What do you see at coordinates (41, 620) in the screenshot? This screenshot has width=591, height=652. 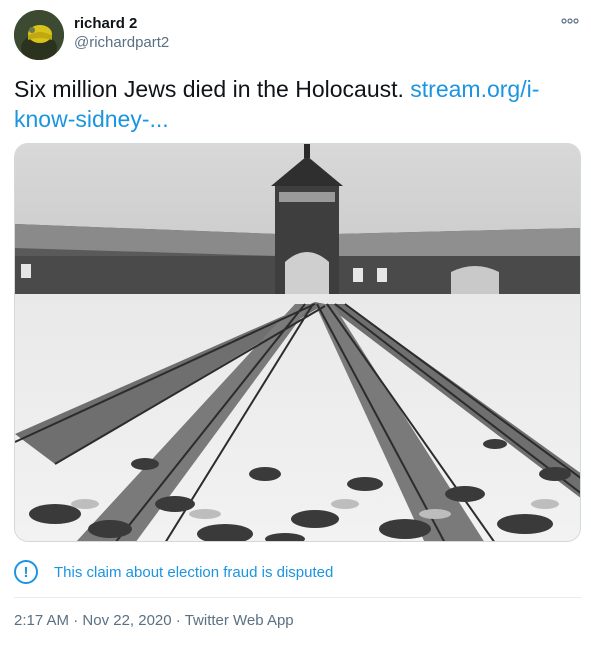 I see `tweet-time: 2:17 AM` at bounding box center [41, 620].